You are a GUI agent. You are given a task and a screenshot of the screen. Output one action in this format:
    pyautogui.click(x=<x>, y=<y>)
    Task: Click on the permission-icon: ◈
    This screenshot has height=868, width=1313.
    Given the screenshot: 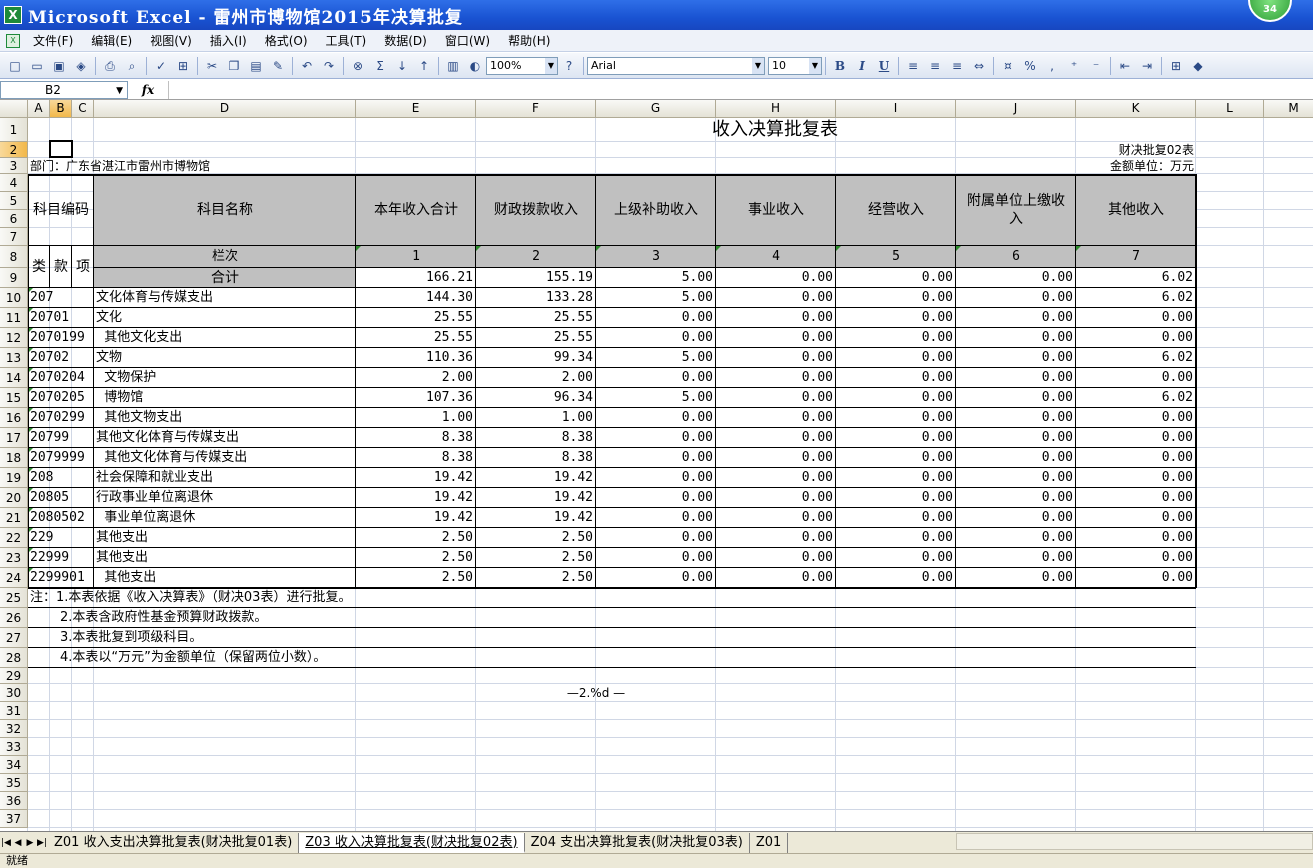 What is the action you would take?
    pyautogui.click(x=81, y=66)
    